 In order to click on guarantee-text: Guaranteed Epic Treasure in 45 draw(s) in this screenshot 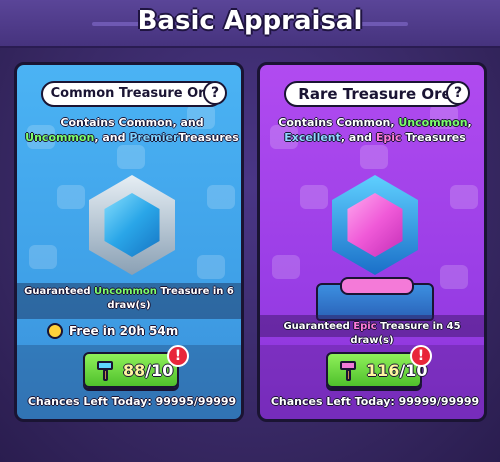, I will do `click(372, 334)`.